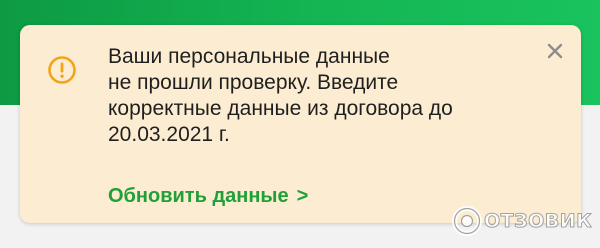 The image size is (600, 248). I want to click on watermark-text: ОТЗОВИК, so click(538, 221).